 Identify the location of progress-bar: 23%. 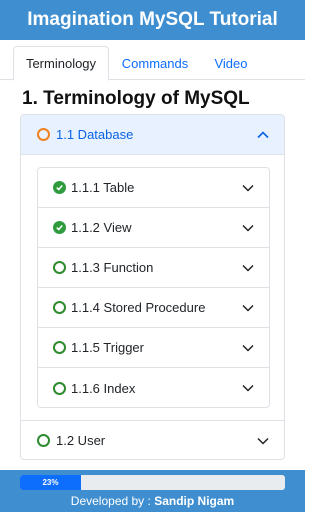
(152, 482).